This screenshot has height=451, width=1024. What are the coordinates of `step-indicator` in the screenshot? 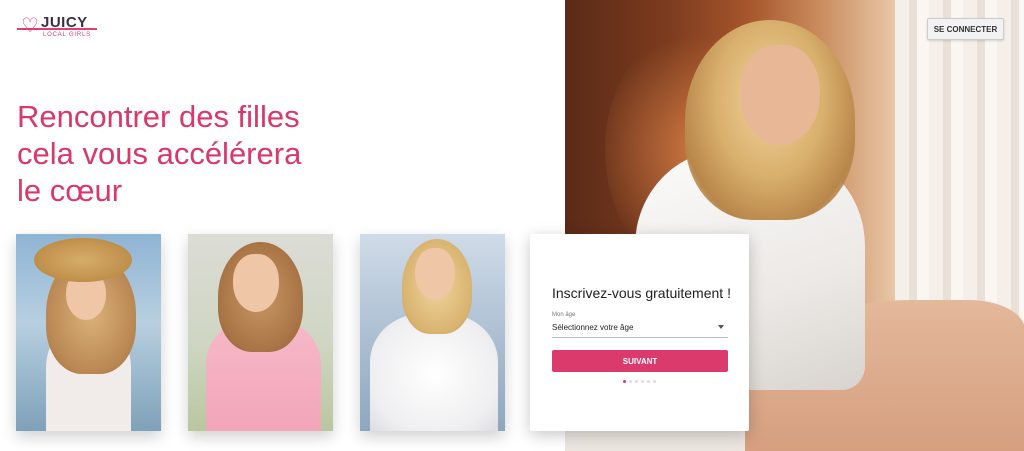 It's located at (639, 381).